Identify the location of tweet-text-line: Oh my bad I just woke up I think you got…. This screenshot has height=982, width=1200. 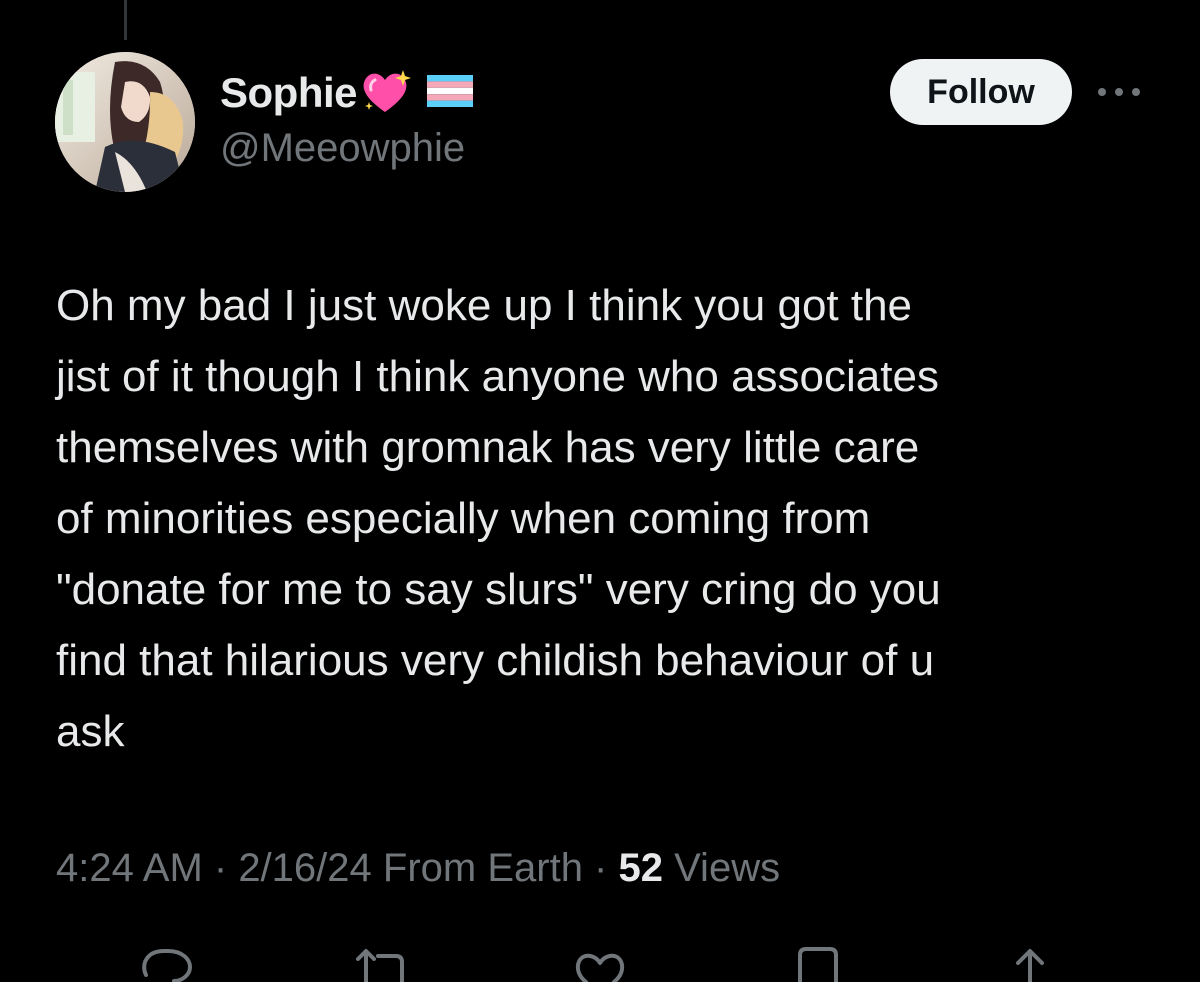
(484, 305).